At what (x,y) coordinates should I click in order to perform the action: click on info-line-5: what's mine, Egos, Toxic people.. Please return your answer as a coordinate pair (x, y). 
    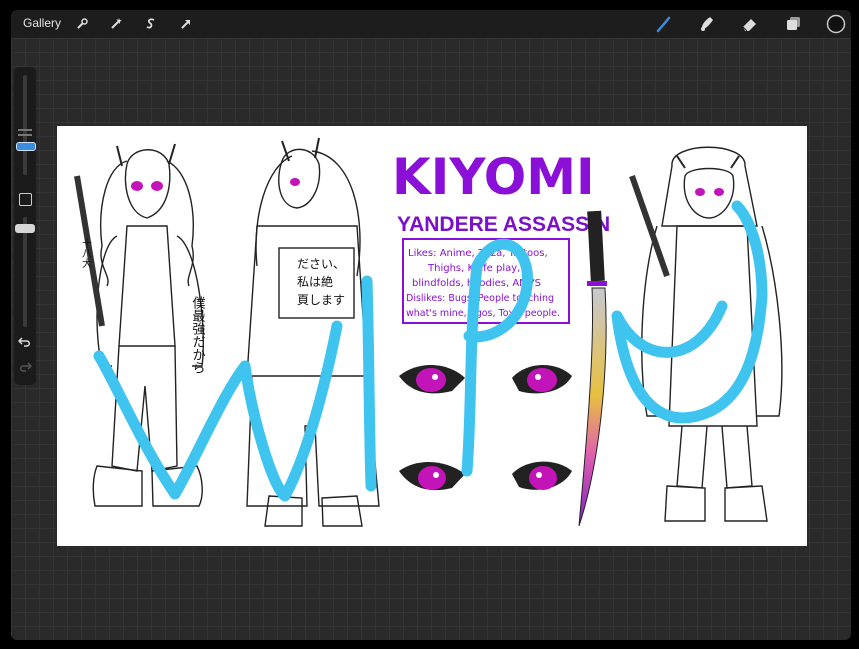
    Looking at the image, I should click on (483, 313).